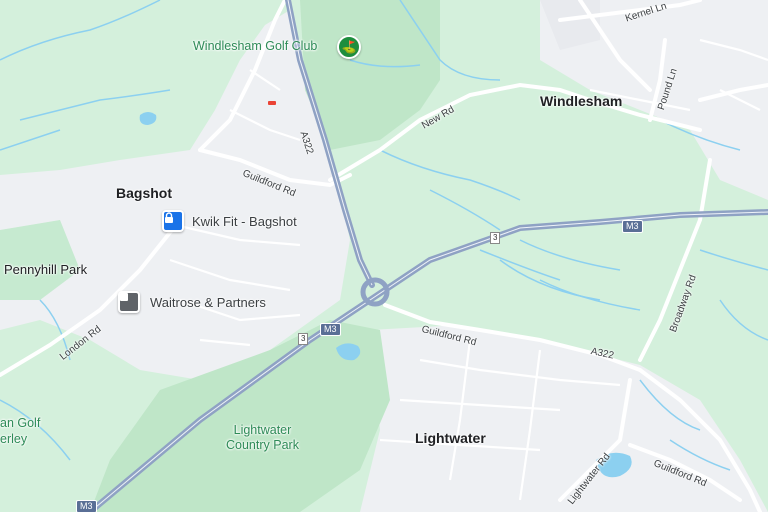 The width and height of the screenshot is (768, 512). What do you see at coordinates (349, 47) in the screenshot?
I see `golf-icon: ⛳` at bounding box center [349, 47].